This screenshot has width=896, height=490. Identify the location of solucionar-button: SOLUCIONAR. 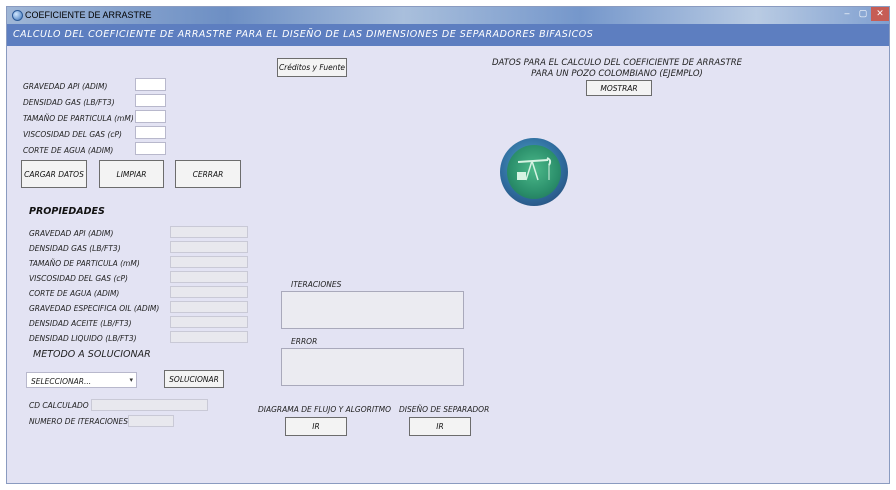
(194, 379).